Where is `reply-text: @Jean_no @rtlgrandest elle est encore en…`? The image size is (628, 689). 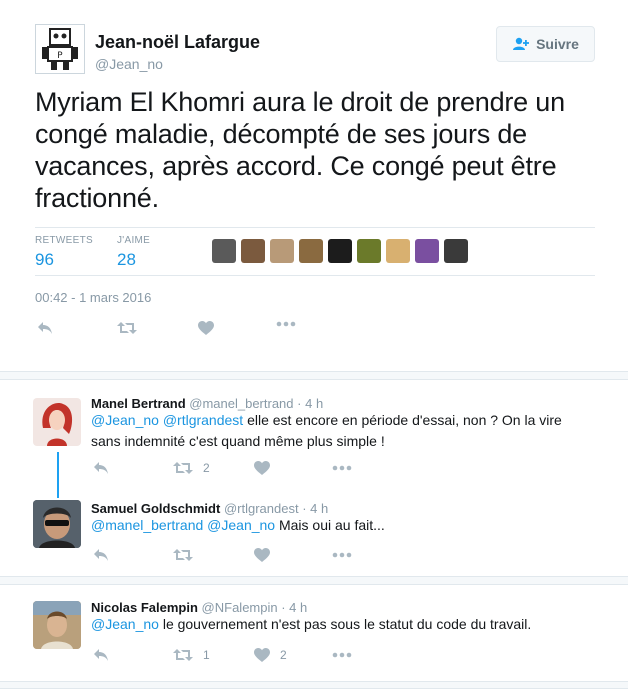 reply-text: @Jean_no @rtlgrandest elle est encore en… is located at coordinates (341, 431).